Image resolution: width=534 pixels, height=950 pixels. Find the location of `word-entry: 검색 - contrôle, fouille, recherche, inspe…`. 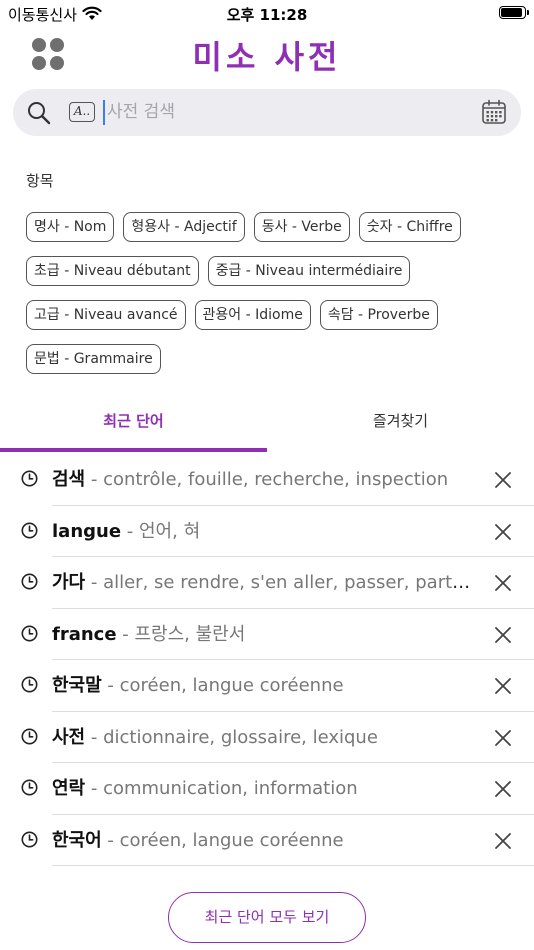

word-entry: 검색 - contrôle, fouille, recherche, inspe… is located at coordinates (262, 479).